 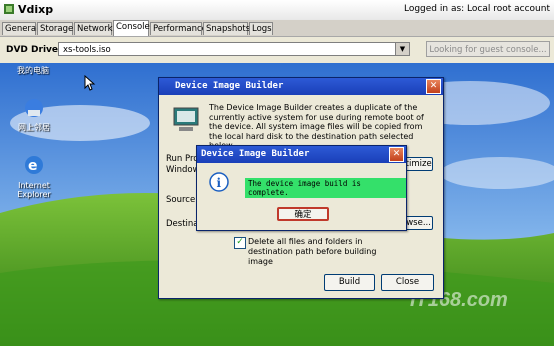 I want to click on mouse-cursor-icon, so click(x=90, y=83).